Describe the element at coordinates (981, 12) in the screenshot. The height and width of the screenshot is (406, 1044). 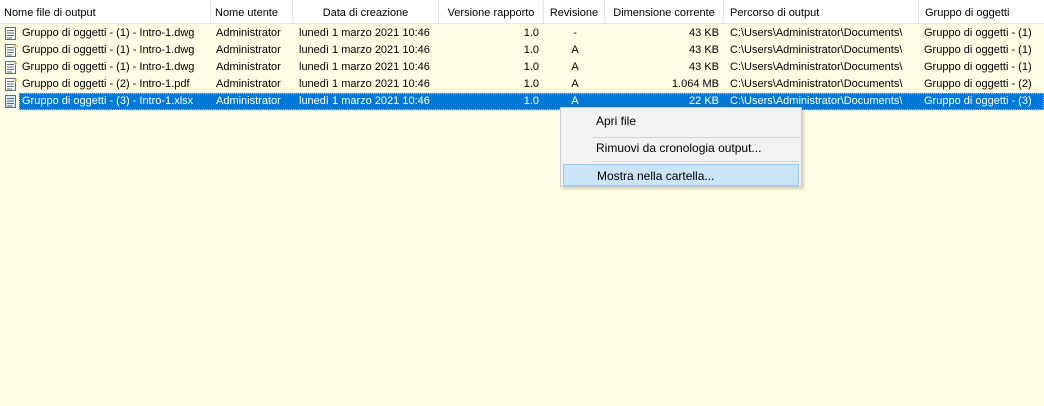
I see `header-object-group: Gruppo di oggetti` at that location.